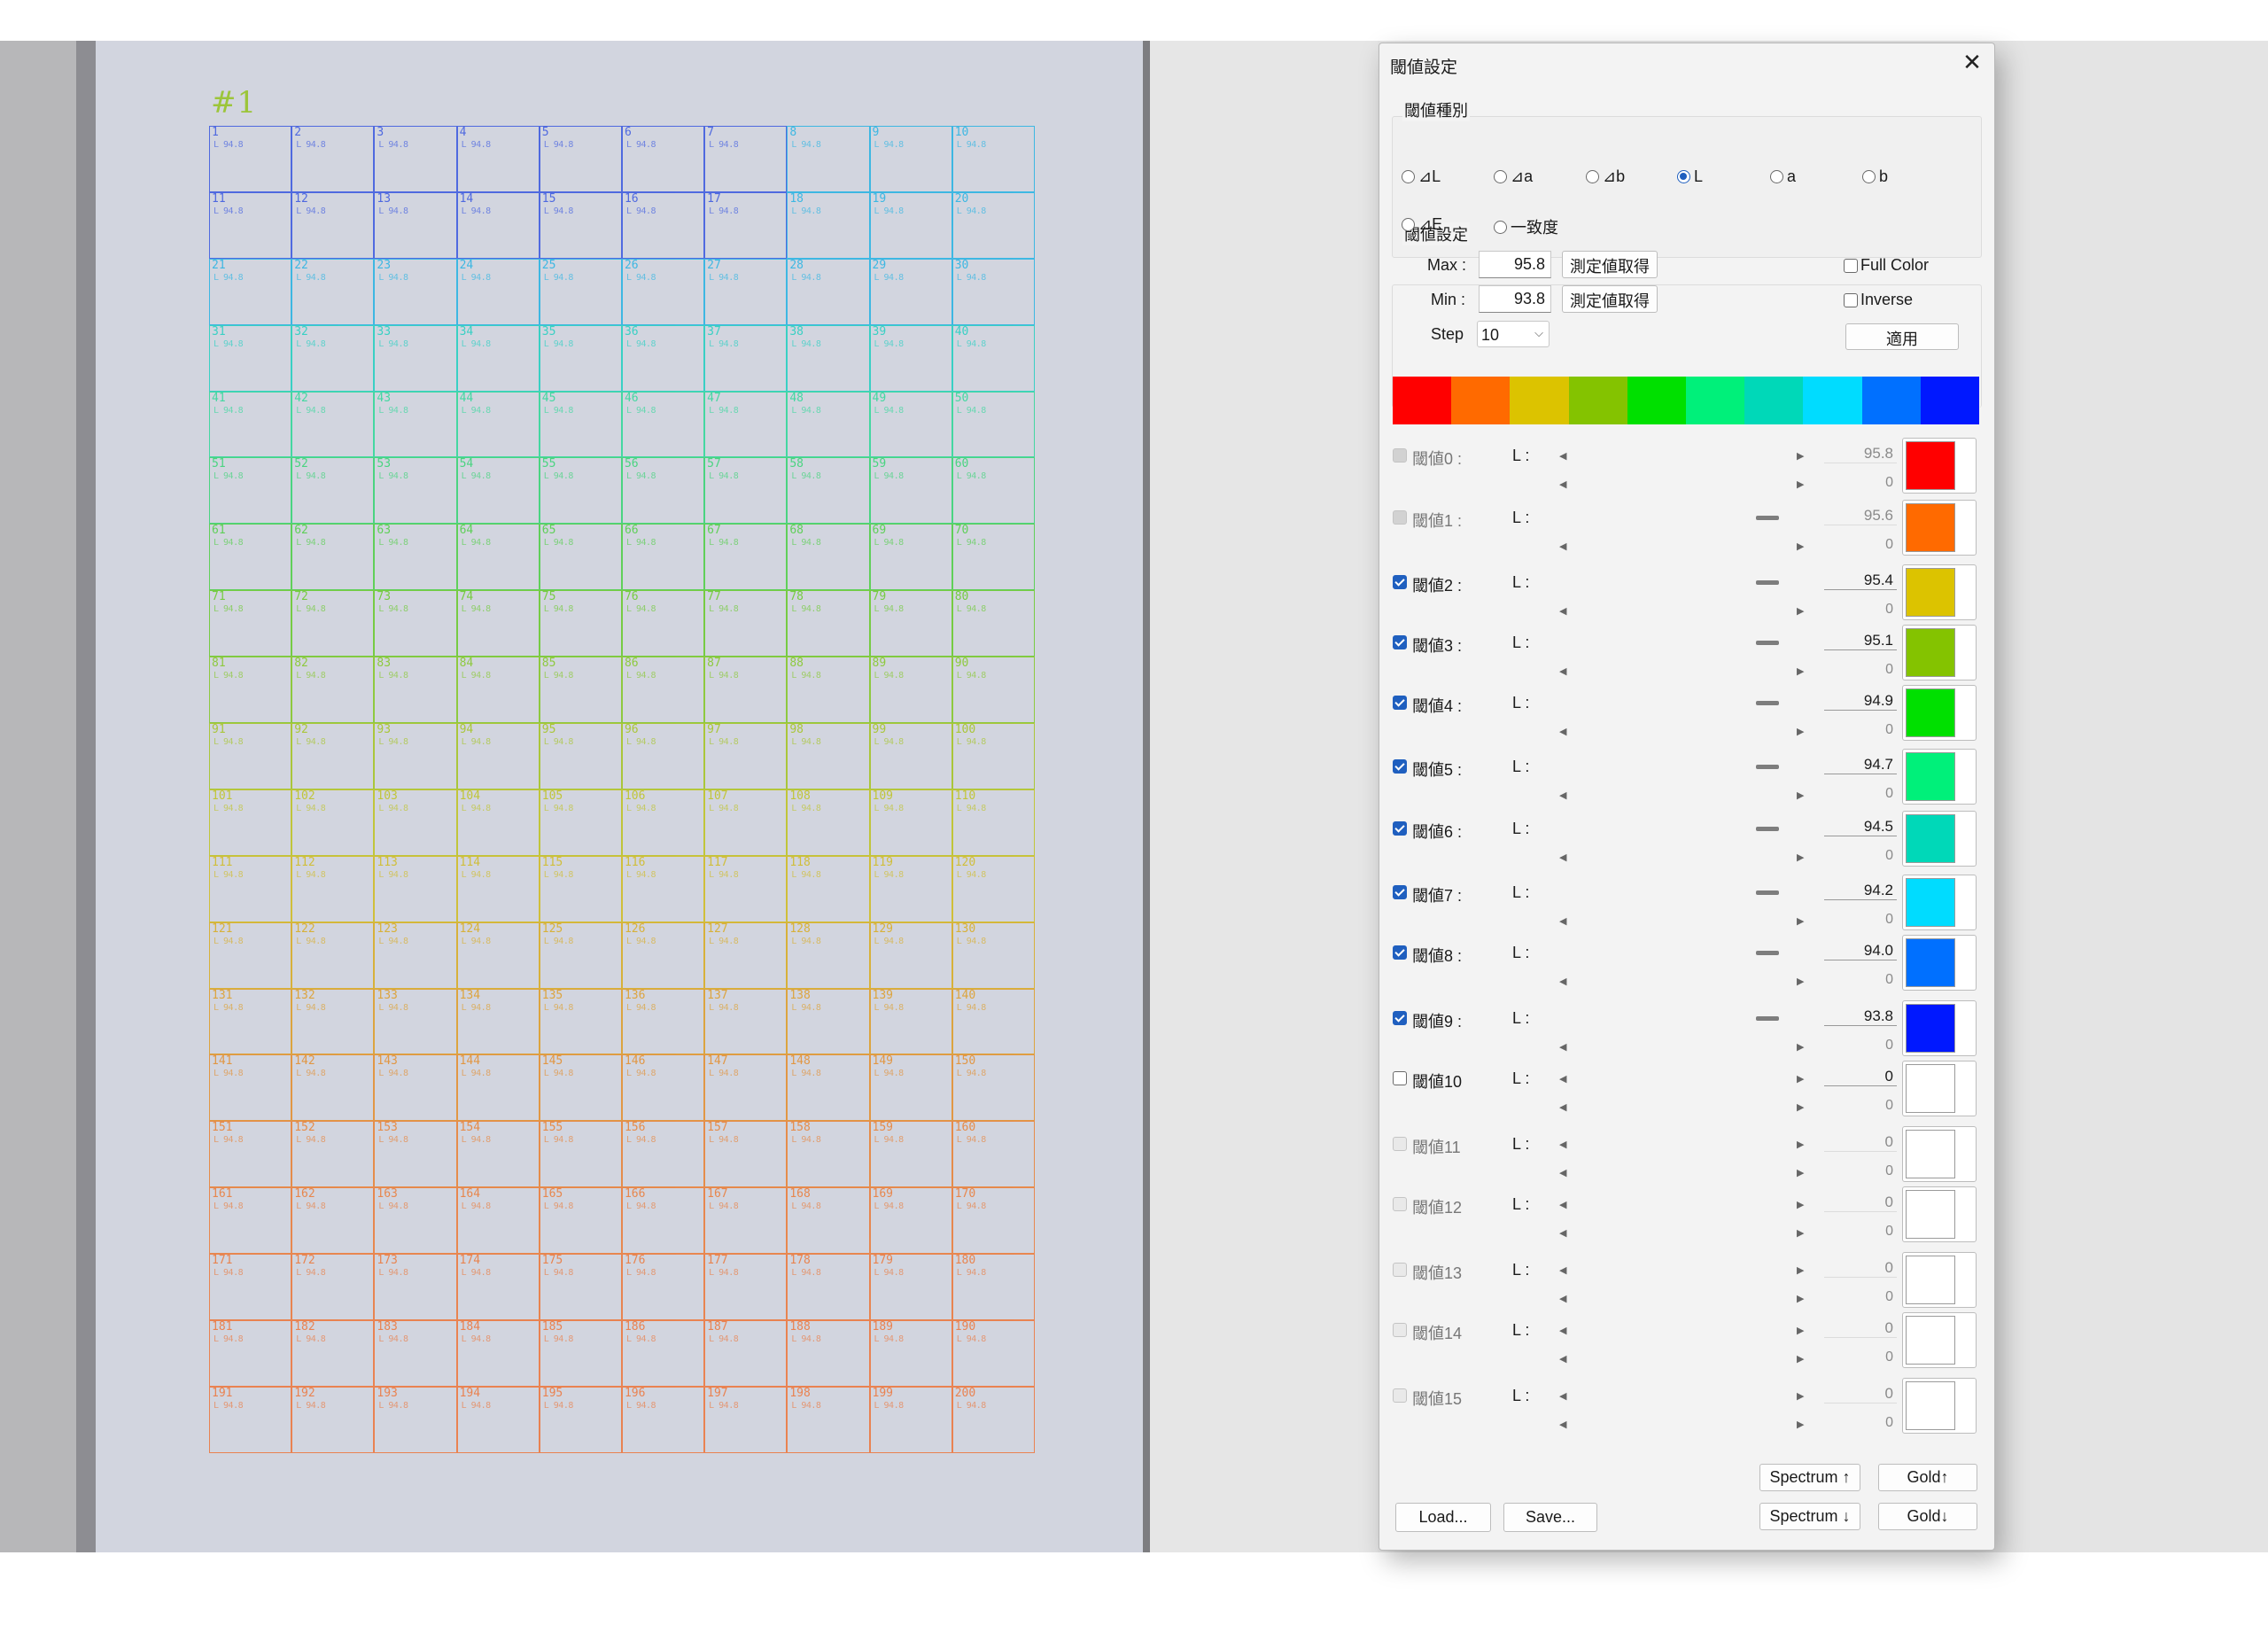 The width and height of the screenshot is (2268, 1633). Describe the element at coordinates (1927, 1477) in the screenshot. I see `gold-up-button: Gold↑` at that location.